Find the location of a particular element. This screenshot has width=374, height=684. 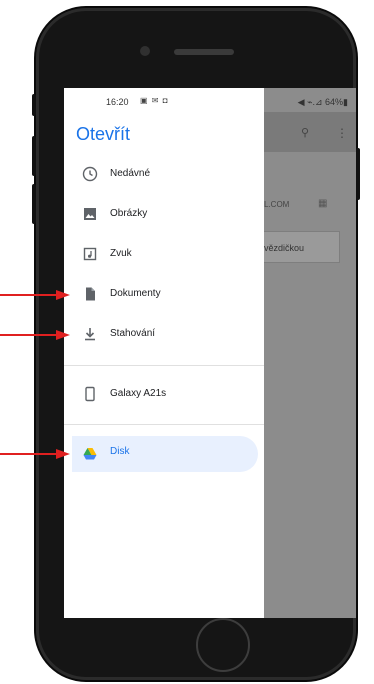

grid-view-icon: ▦ is located at coordinates (322, 203).